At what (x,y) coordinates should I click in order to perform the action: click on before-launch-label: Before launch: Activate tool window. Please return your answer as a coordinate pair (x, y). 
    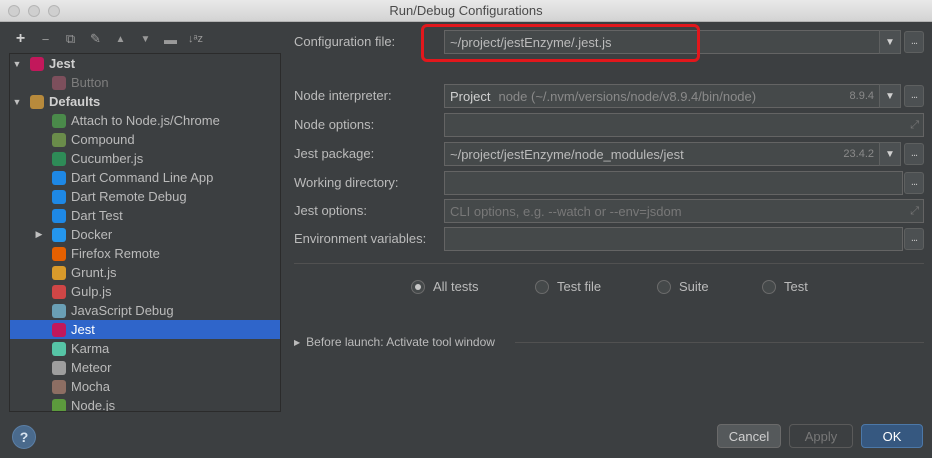
    Looking at the image, I should click on (400, 342).